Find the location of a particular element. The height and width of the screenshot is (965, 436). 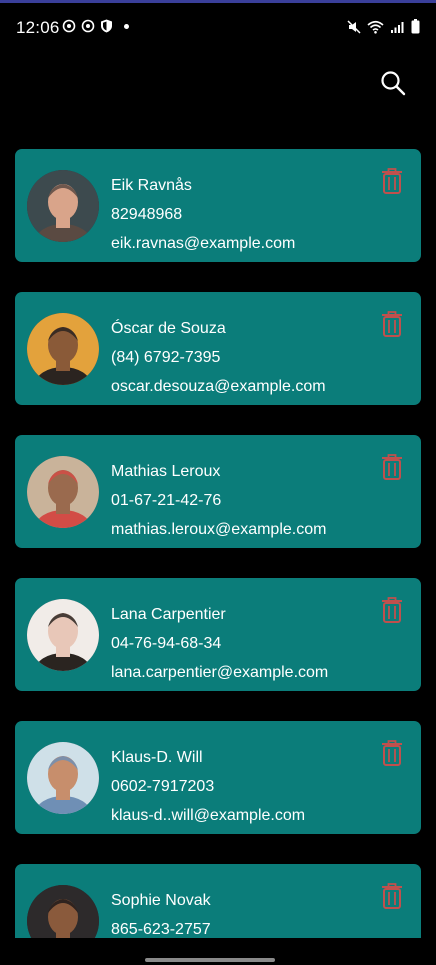

contact-phone: (84) 6792-7395 is located at coordinates (166, 357).